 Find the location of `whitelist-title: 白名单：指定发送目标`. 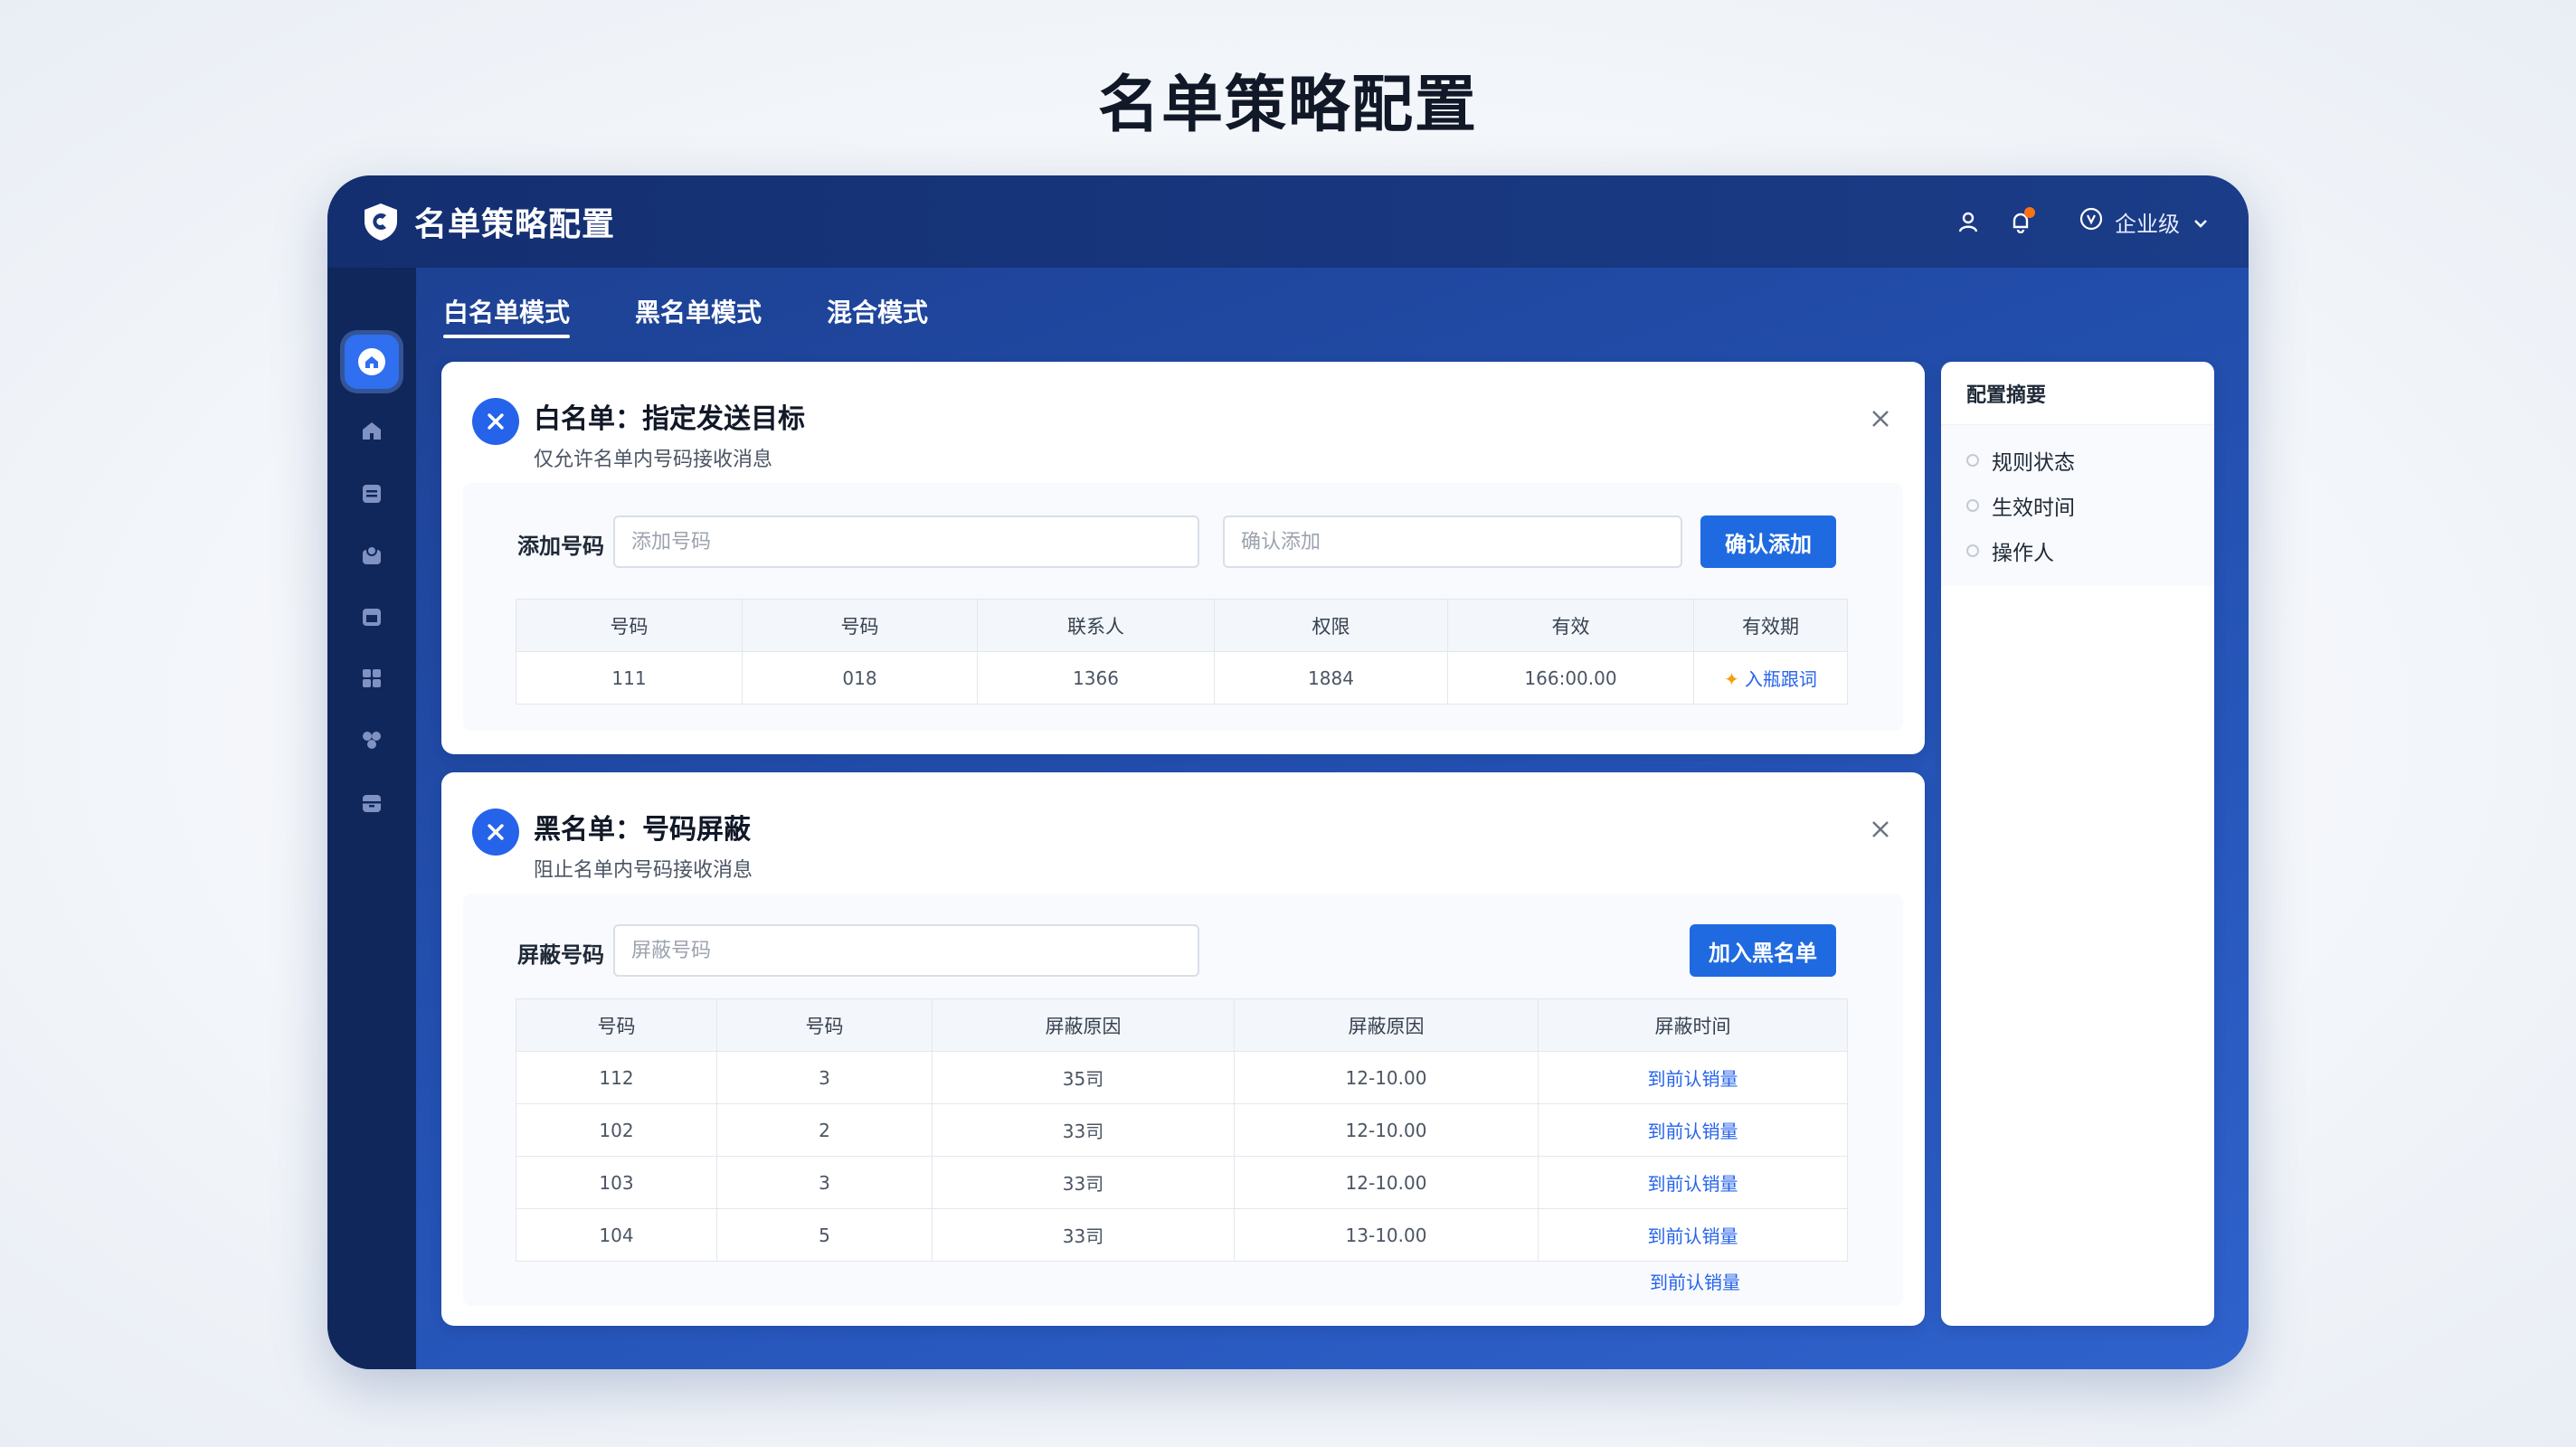

whitelist-title: 白名单：指定发送目标 is located at coordinates (670, 419).